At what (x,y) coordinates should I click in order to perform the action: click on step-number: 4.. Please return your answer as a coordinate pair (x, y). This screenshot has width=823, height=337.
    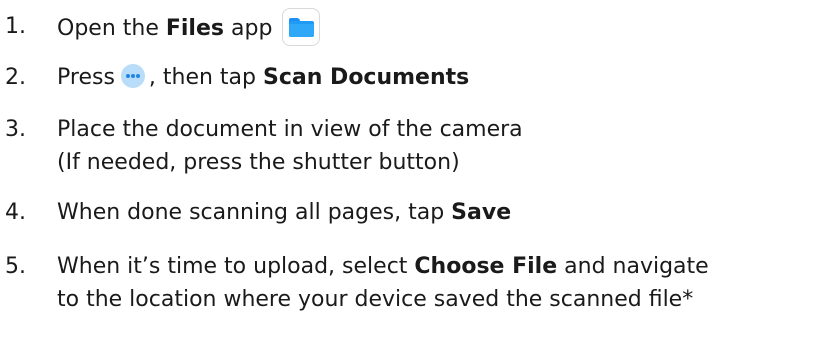
    Looking at the image, I should click on (15, 212).